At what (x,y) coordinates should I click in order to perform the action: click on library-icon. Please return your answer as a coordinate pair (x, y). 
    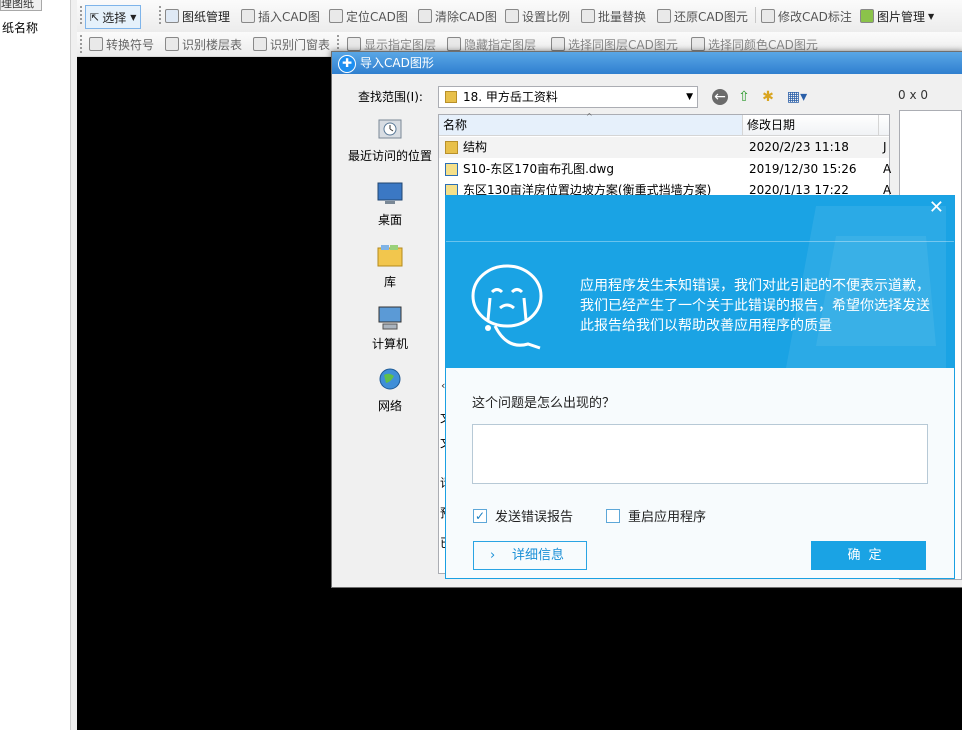
    Looking at the image, I should click on (390, 256).